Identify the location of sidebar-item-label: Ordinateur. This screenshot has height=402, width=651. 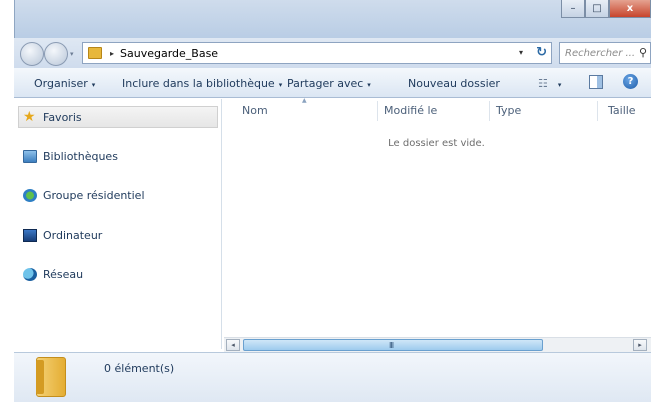
(73, 235).